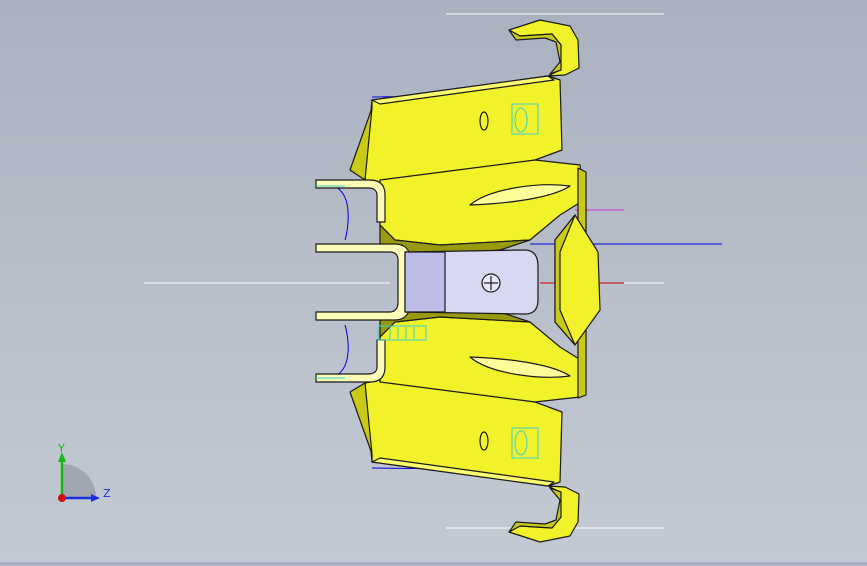 Image resolution: width=867 pixels, height=566 pixels. What do you see at coordinates (79, 481) in the screenshot?
I see `triad-view-plane` at bounding box center [79, 481].